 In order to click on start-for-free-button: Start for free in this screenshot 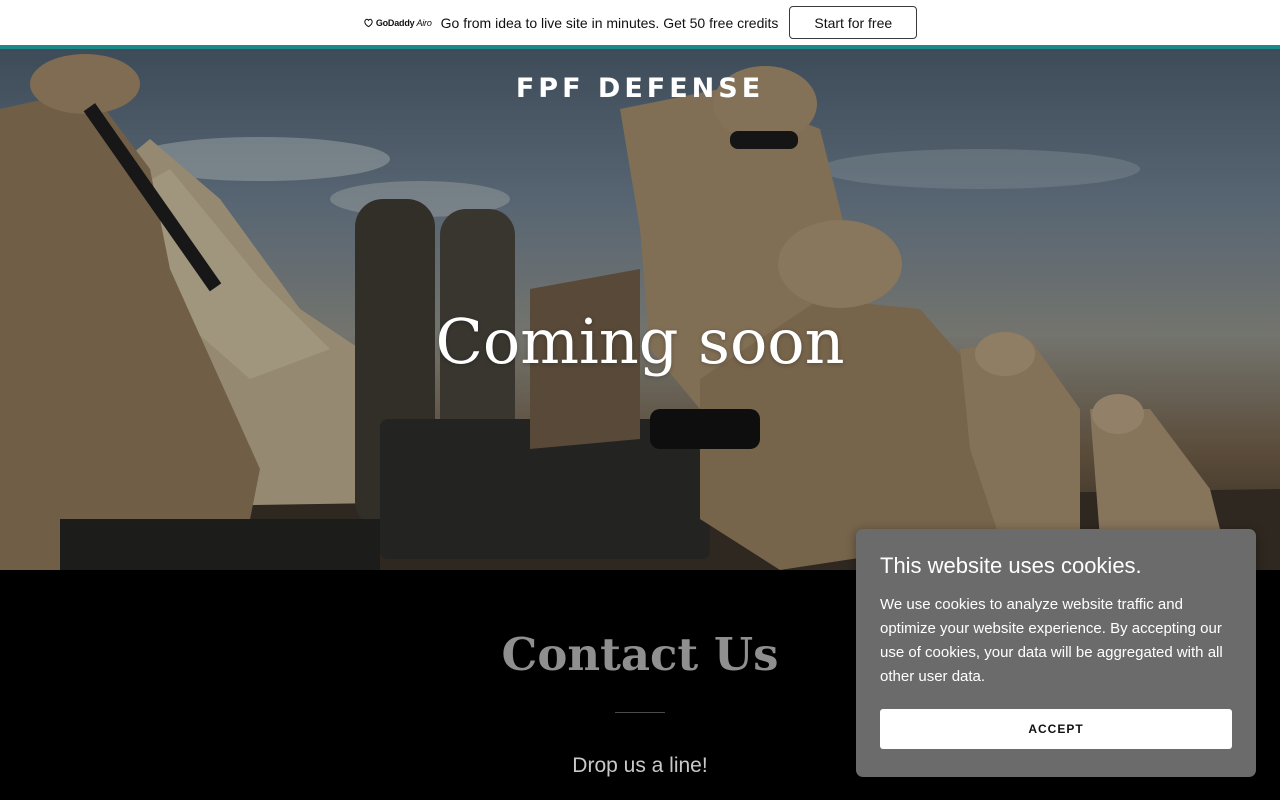, I will do `click(853, 22)`.